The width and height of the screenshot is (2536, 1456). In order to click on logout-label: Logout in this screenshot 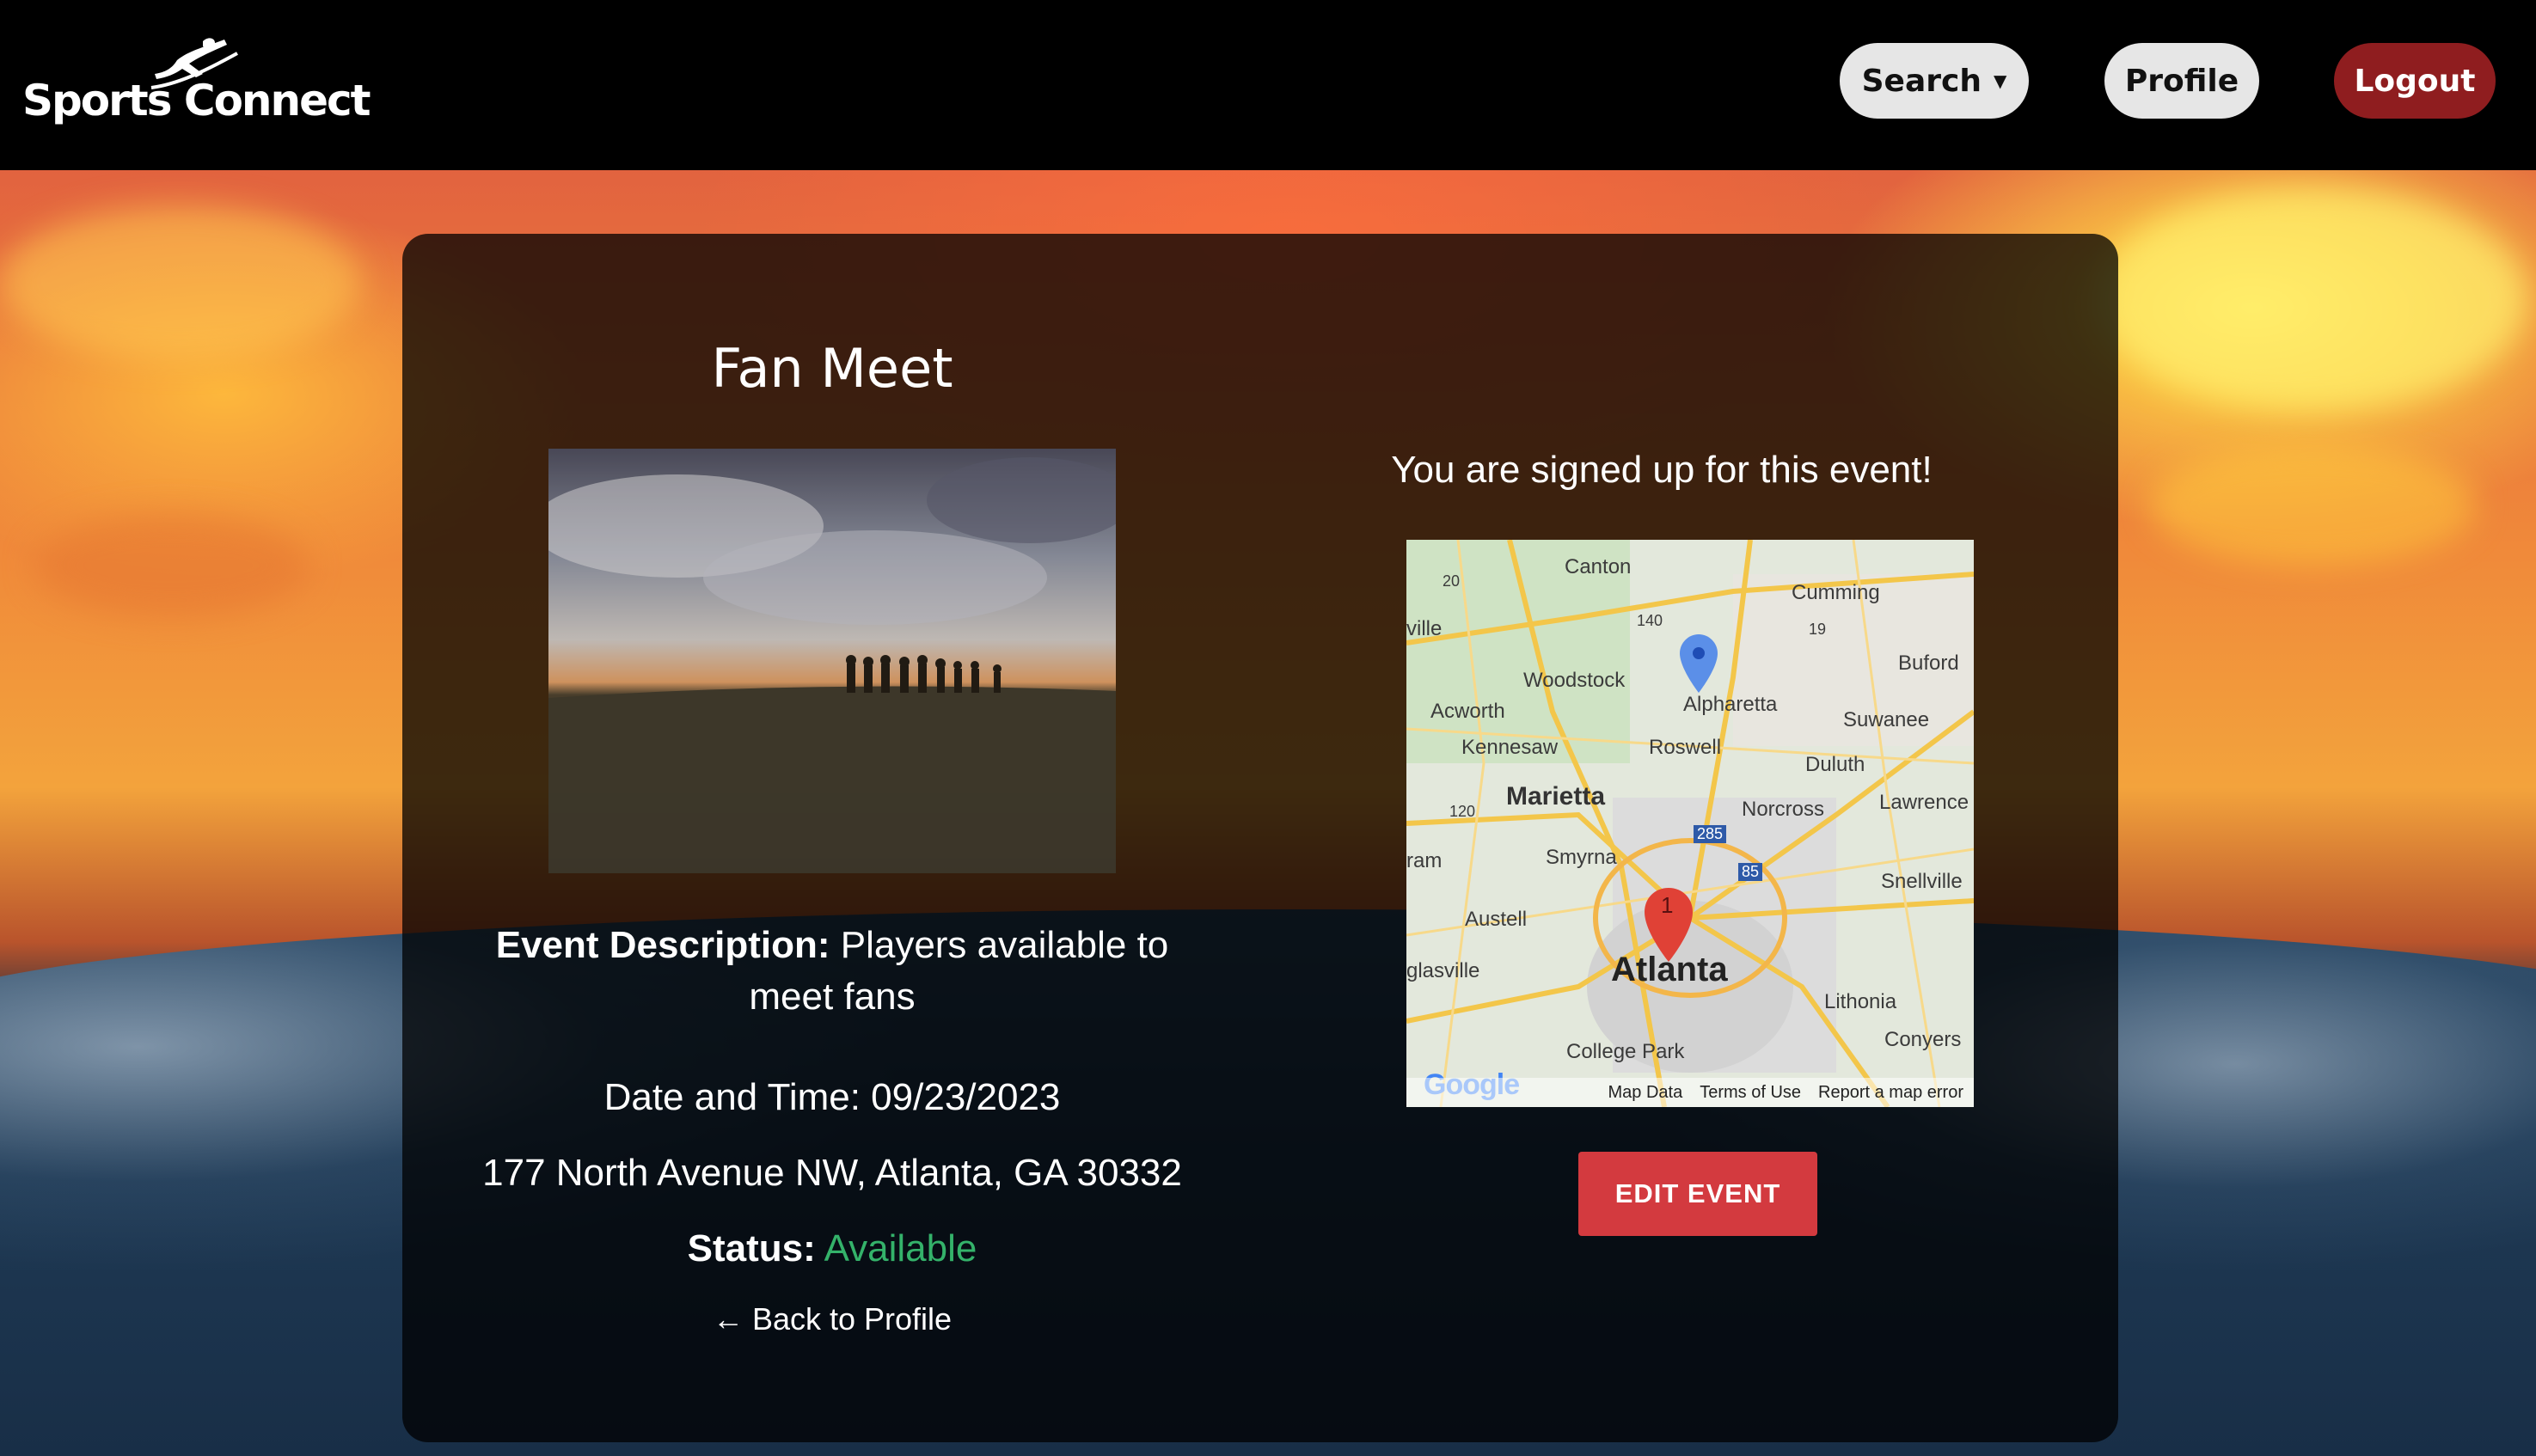, I will do `click(2415, 81)`.